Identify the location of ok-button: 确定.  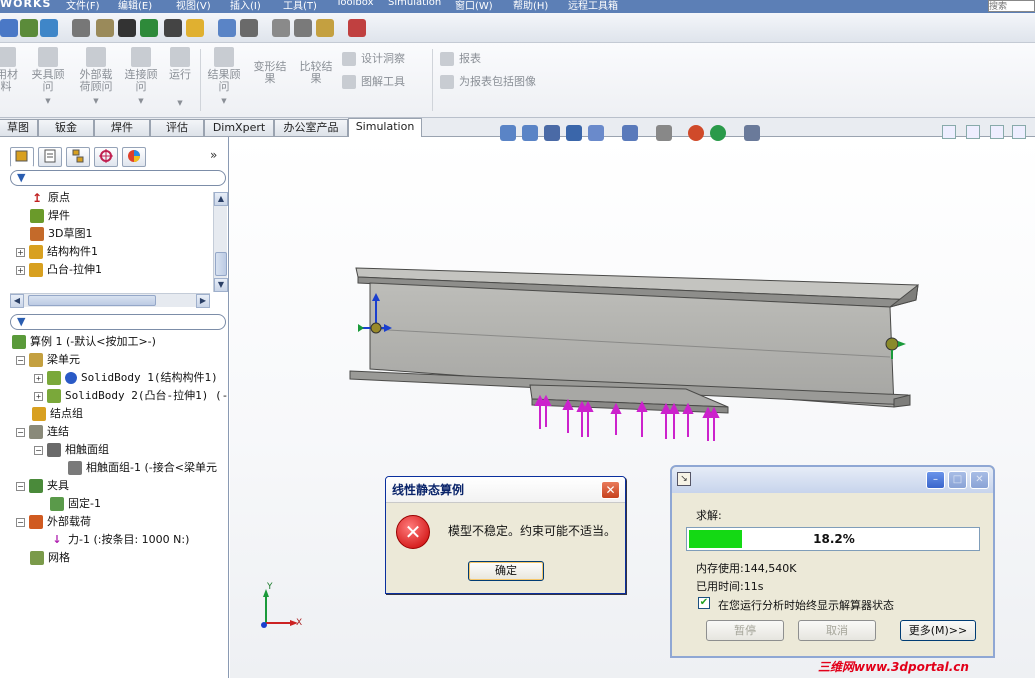
(506, 571).